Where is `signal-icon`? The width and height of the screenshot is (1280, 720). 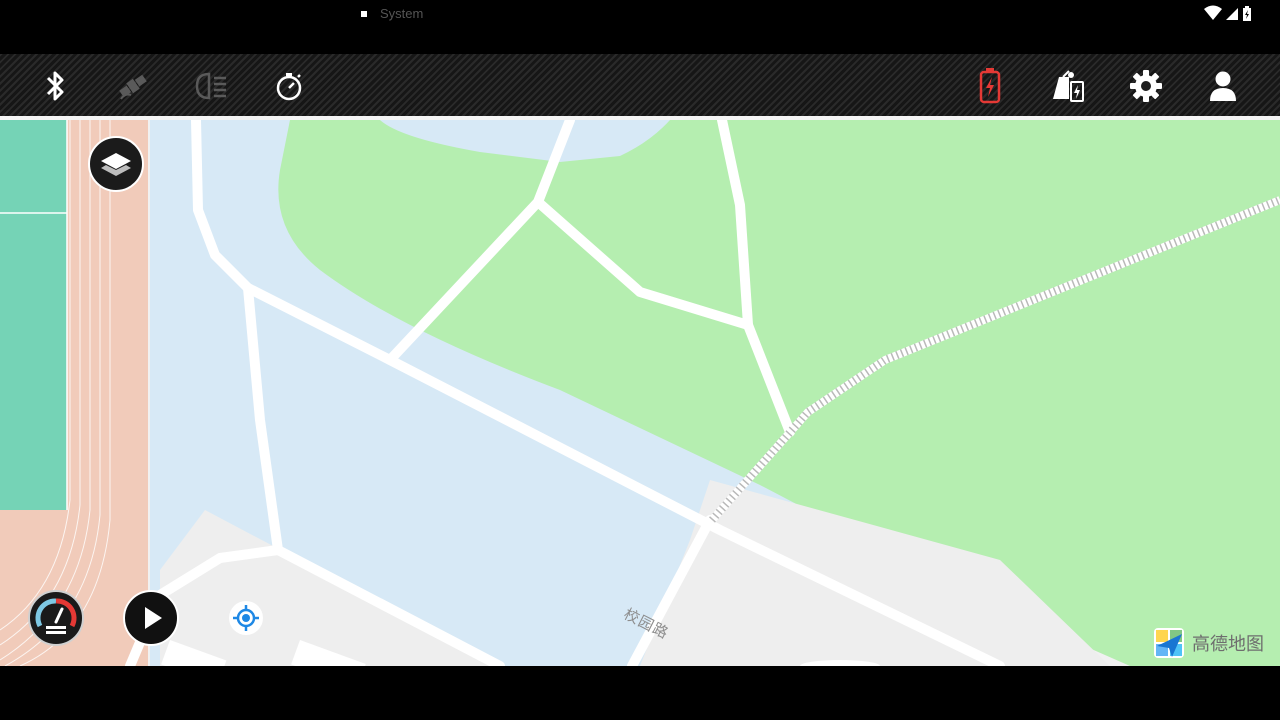
signal-icon is located at coordinates (1232, 14).